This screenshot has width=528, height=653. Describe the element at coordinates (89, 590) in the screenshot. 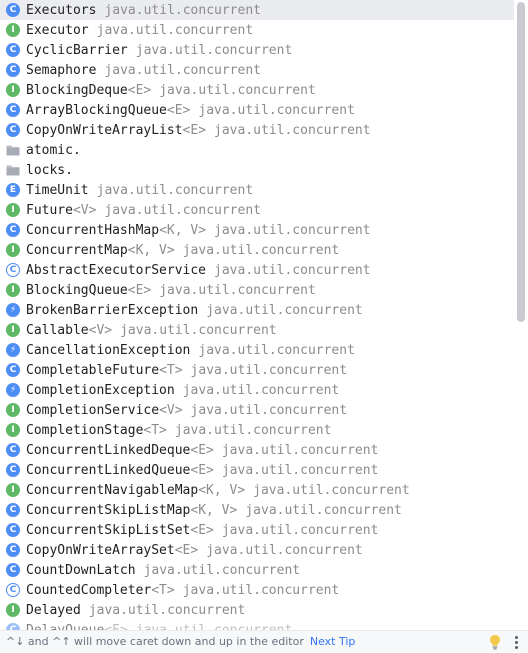

I see `item-name: CountedCompleter` at that location.